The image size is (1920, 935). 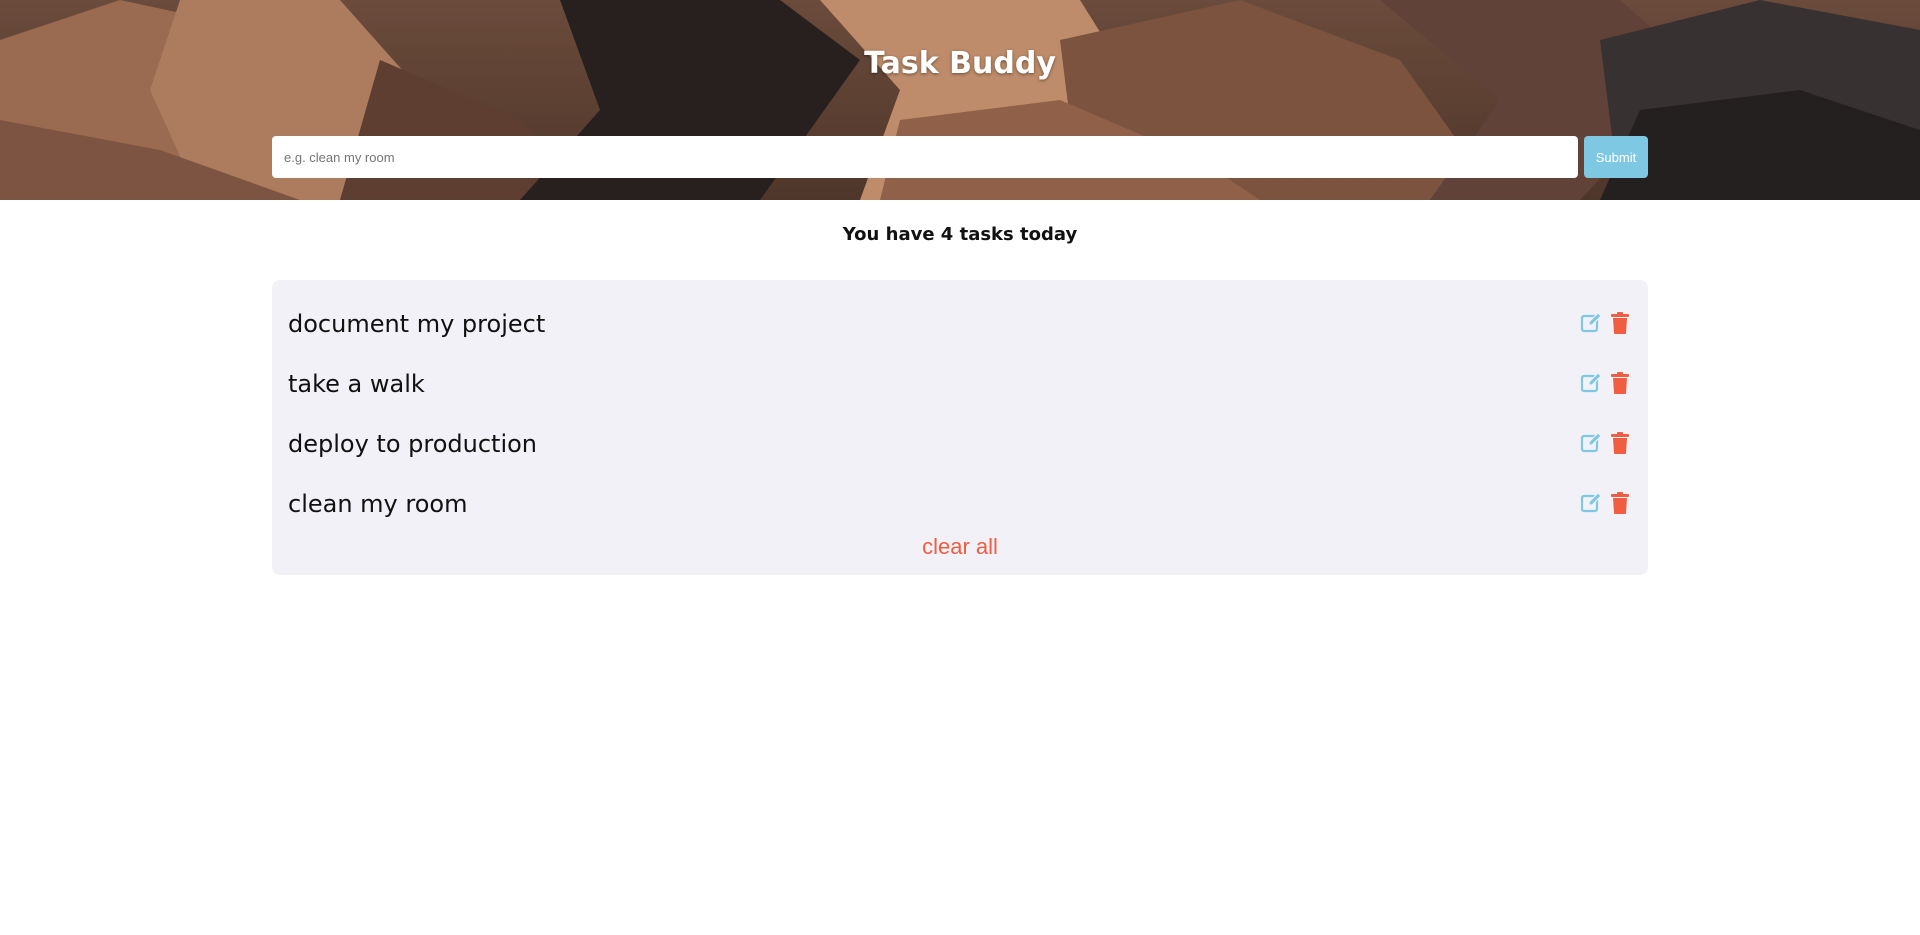 What do you see at coordinates (960, 328) in the screenshot?
I see `task-item: document my project` at bounding box center [960, 328].